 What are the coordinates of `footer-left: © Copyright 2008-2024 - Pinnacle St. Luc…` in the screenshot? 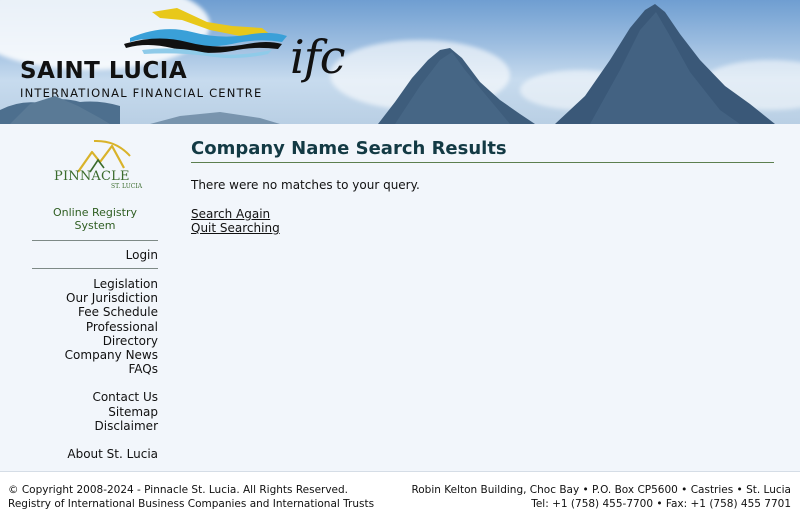 It's located at (191, 497).